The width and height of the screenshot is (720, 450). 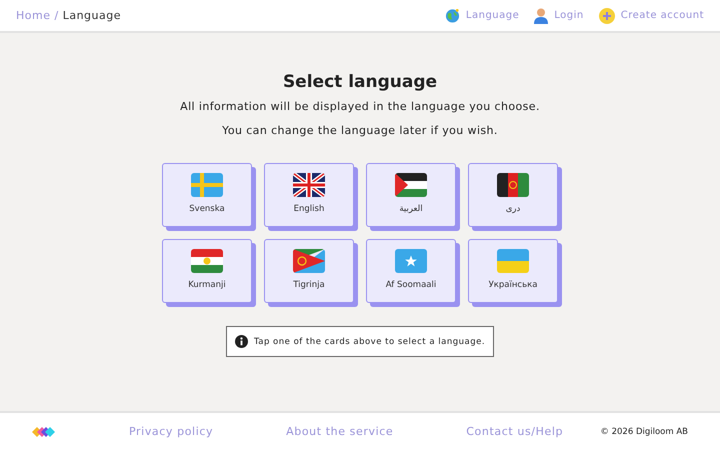 I want to click on page-title: Select language, so click(x=360, y=82).